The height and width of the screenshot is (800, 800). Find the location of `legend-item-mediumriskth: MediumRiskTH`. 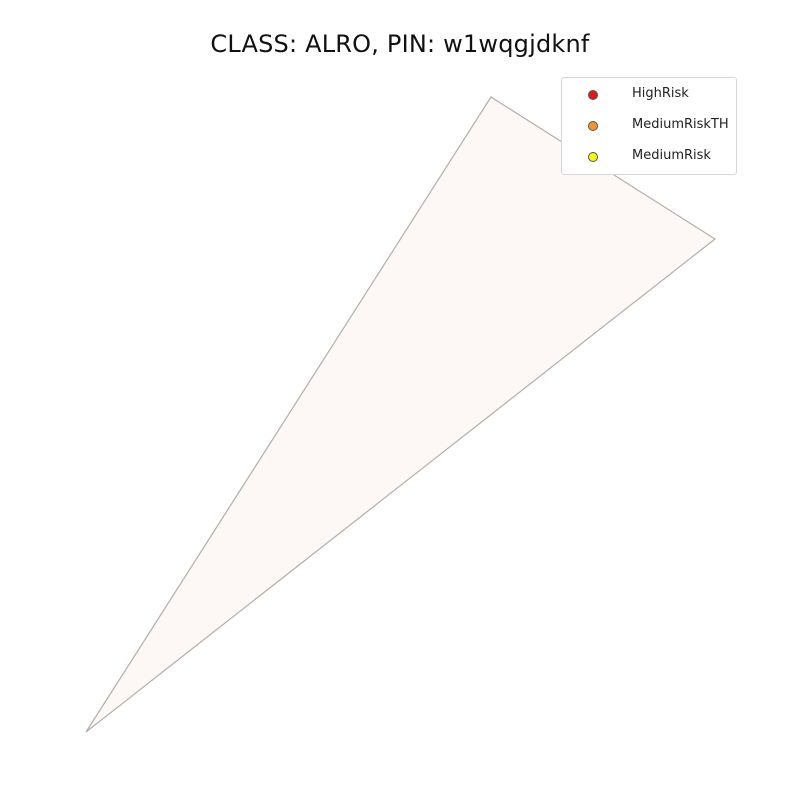

legend-item-mediumriskth: MediumRiskTH is located at coordinates (650, 126).